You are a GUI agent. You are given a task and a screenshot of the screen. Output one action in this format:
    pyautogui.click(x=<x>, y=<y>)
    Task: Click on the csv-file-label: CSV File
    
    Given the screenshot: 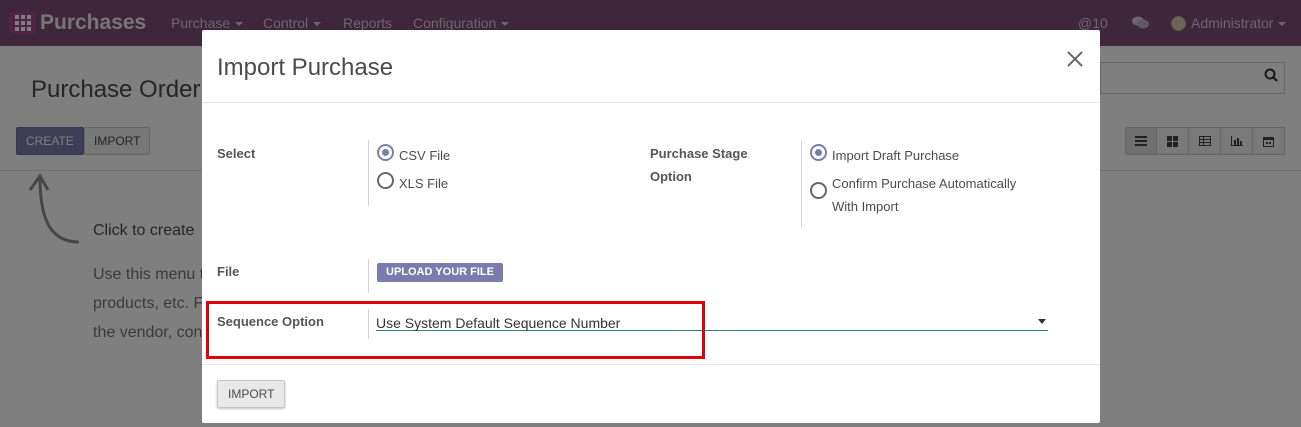 What is the action you would take?
    pyautogui.click(x=424, y=155)
    